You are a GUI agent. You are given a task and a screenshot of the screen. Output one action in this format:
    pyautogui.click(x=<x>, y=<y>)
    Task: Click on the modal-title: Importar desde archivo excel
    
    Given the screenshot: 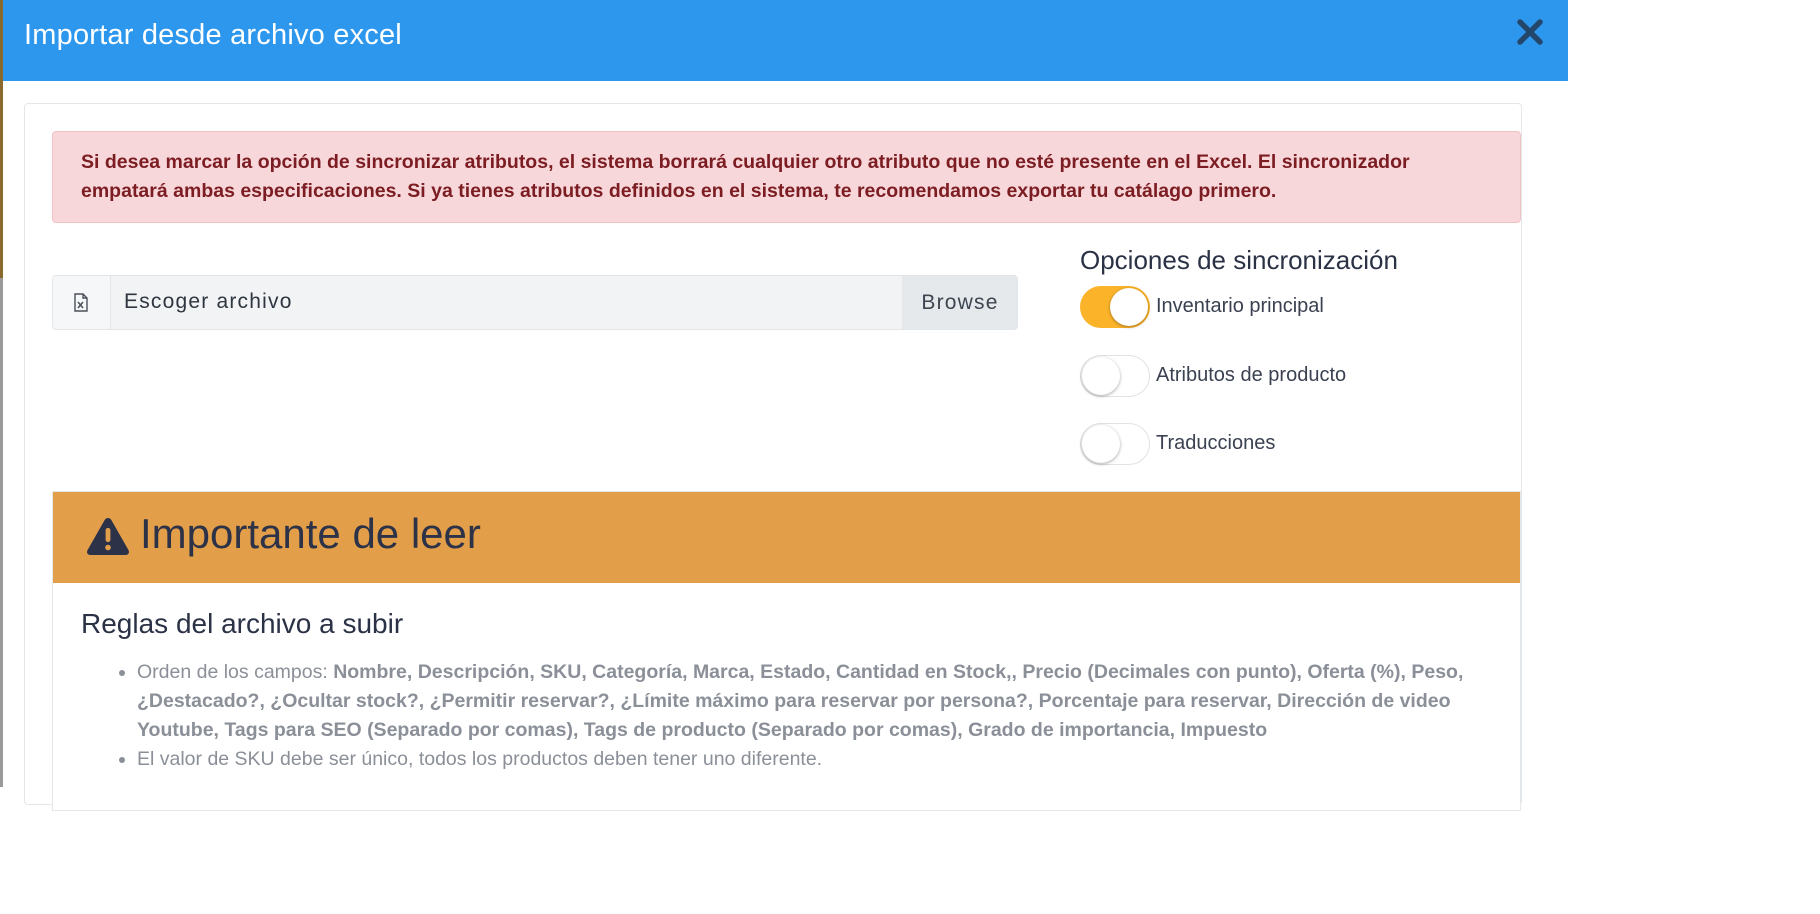 What is the action you would take?
    pyautogui.click(x=213, y=35)
    